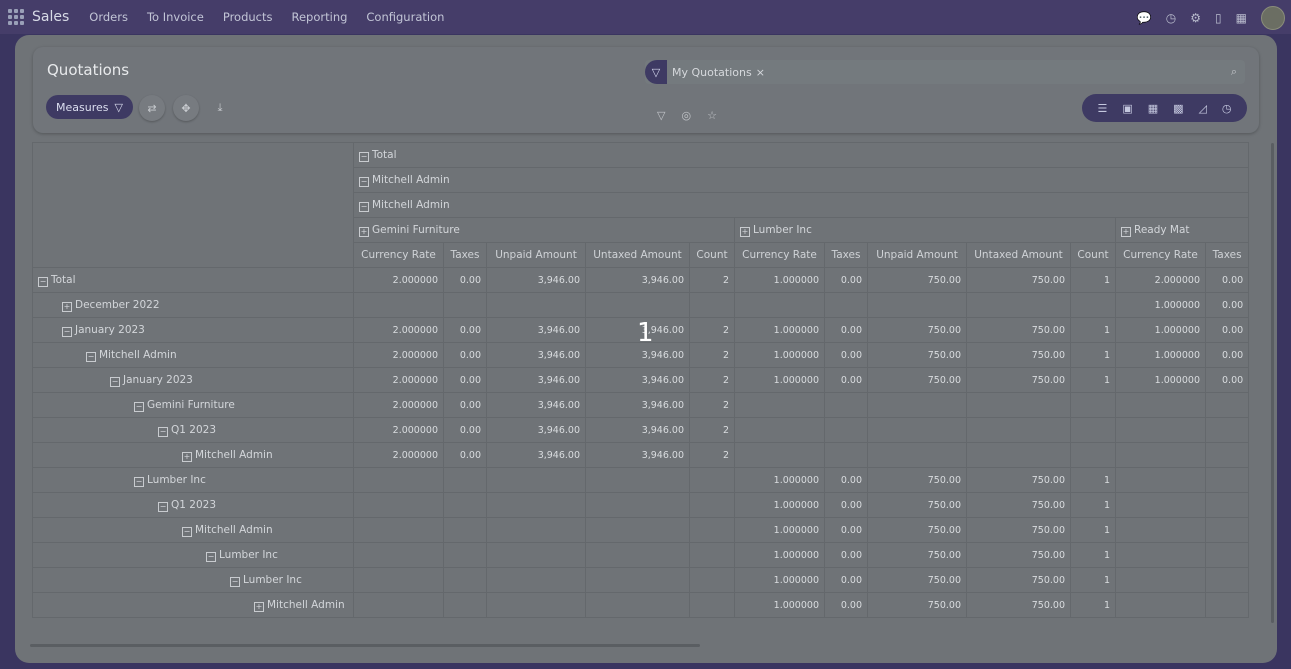 Image resolution: width=1291 pixels, height=669 pixels. I want to click on col-header-group-lumber-inc: + Lumber Inc, so click(925, 230).